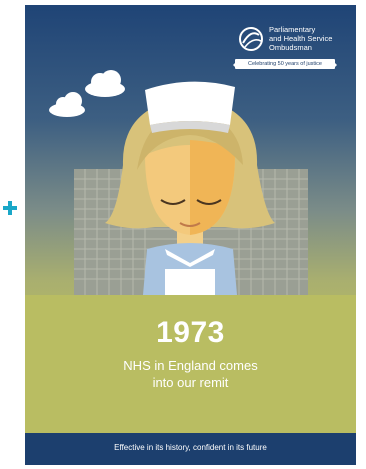 This screenshot has height=469, width=366. What do you see at coordinates (251, 39) in the screenshot?
I see `ombudsman-swirl-icon` at bounding box center [251, 39].